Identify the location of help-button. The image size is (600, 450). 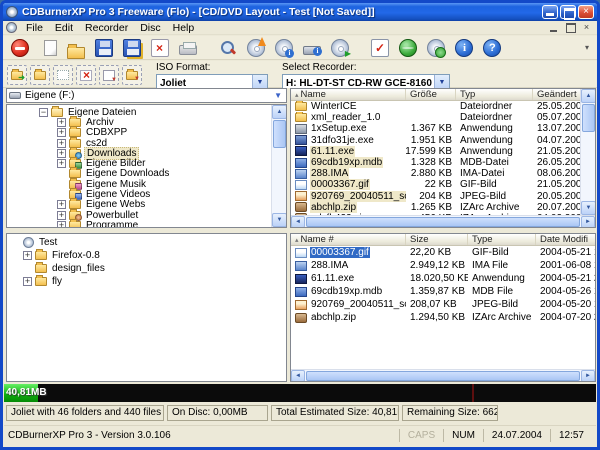
(492, 48).